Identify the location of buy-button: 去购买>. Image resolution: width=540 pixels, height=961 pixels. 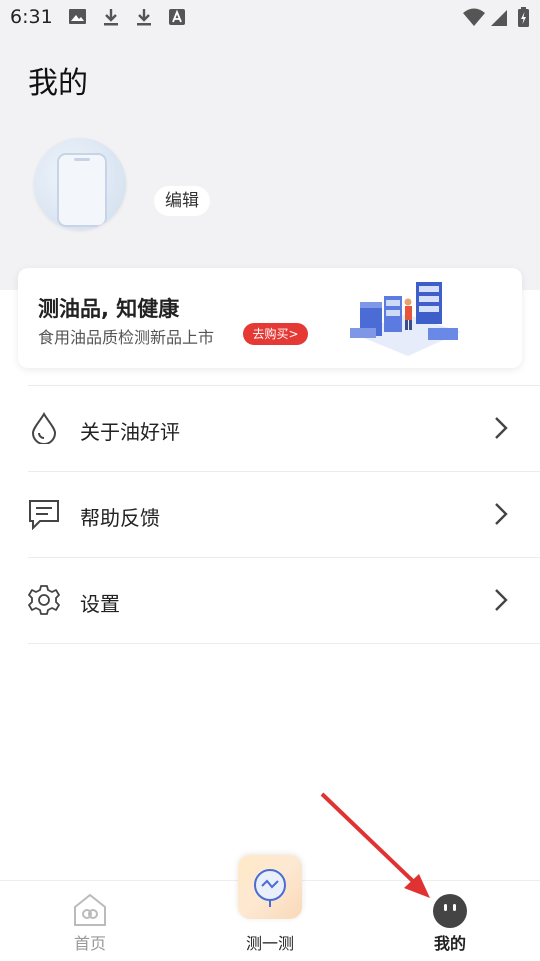
(275, 334).